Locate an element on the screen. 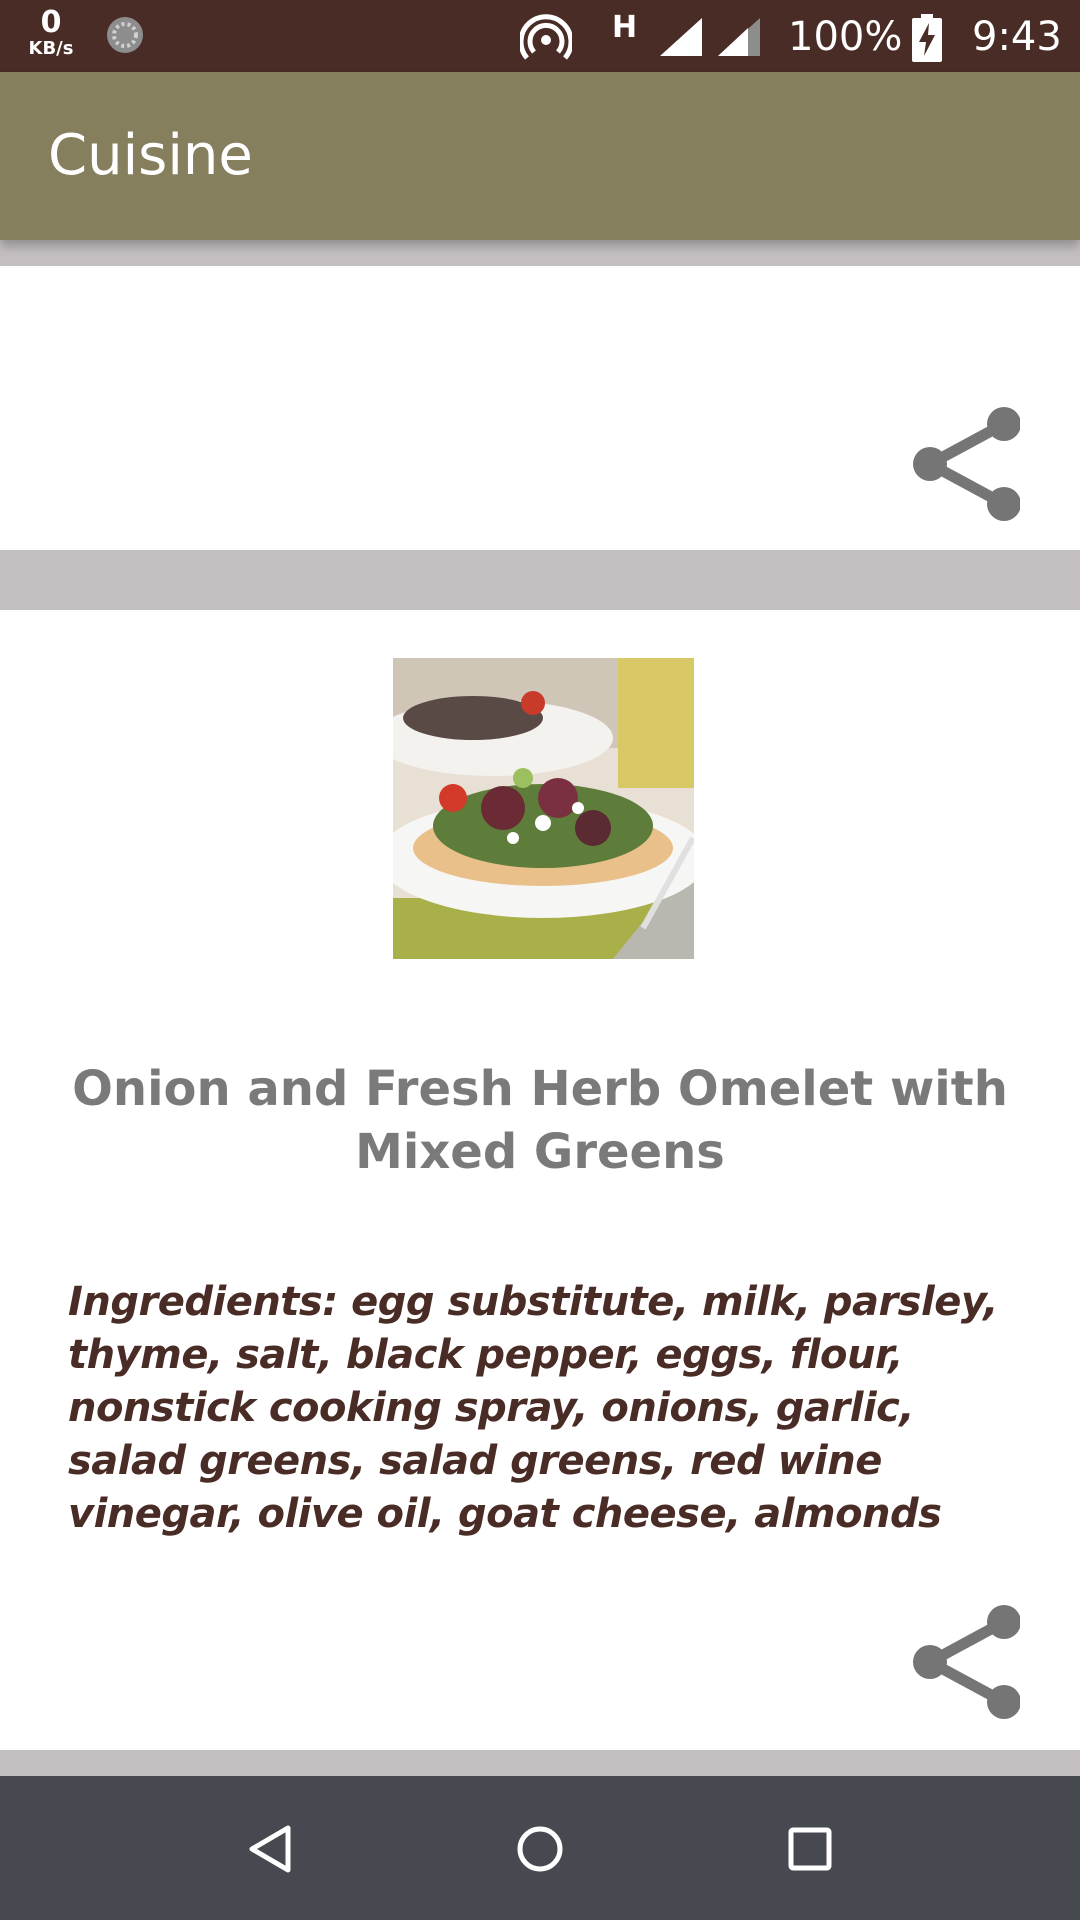  back-icon is located at coordinates (270, 1849).